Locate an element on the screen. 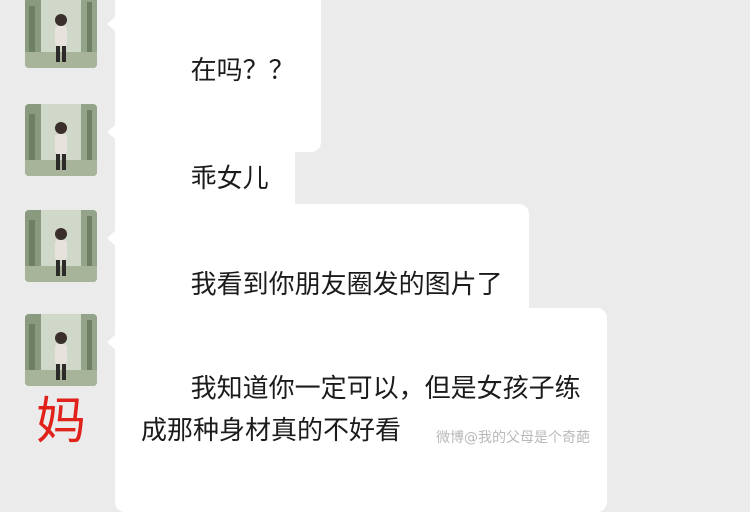 This screenshot has height=512, width=750. sender-label: 妈 is located at coordinates (61, 421).